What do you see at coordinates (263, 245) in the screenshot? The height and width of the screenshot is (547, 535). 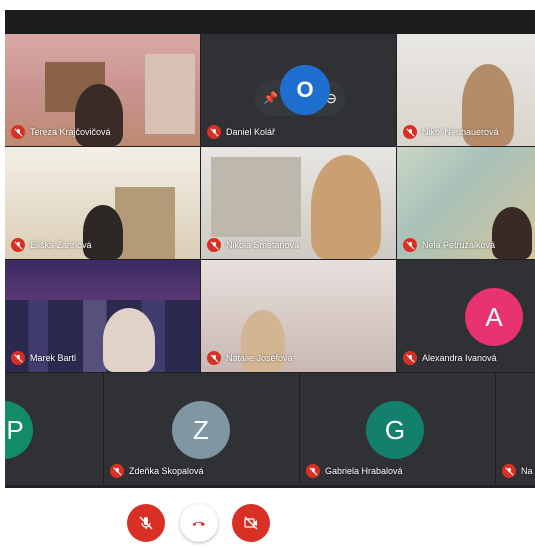 I see `participant-name: Nikola Smetanová` at bounding box center [263, 245].